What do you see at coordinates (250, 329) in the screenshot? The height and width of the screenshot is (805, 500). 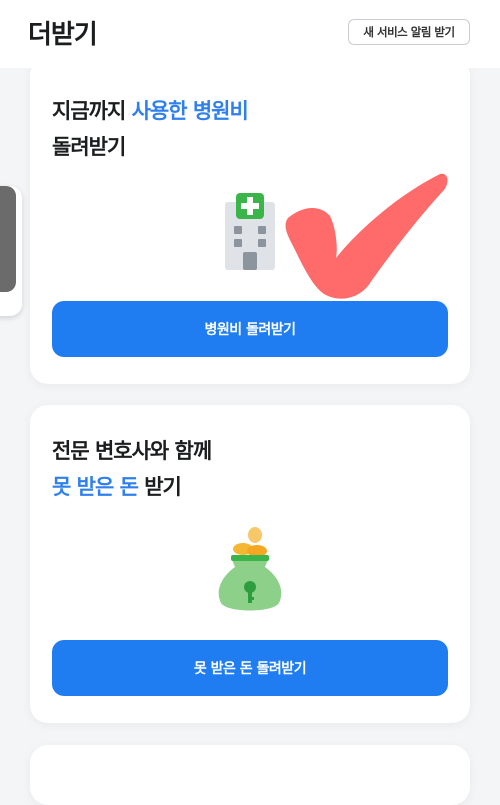 I see `hospital-refund-button: 병원비 돌려받기` at bounding box center [250, 329].